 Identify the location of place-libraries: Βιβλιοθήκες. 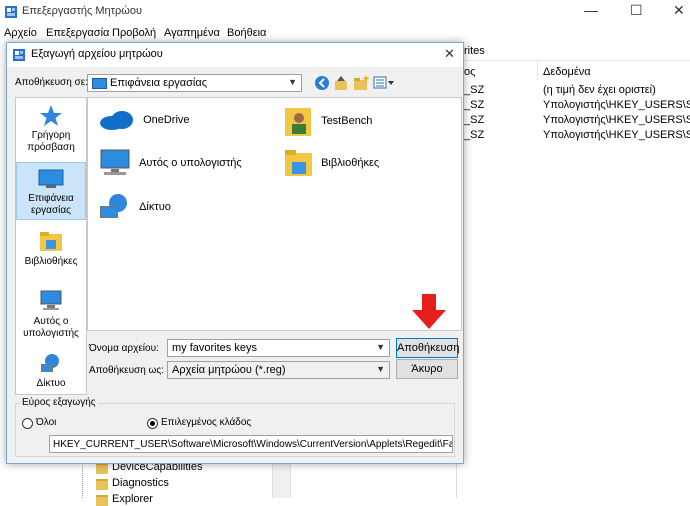
(51, 250).